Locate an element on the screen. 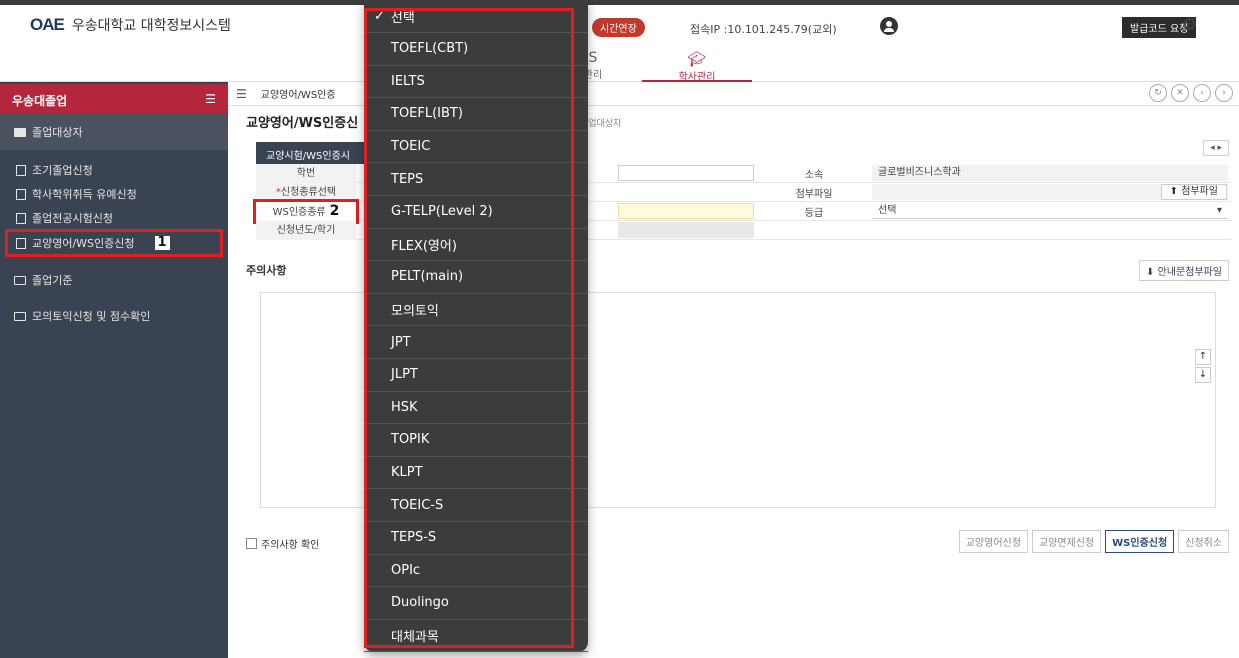 The image size is (1239, 658). prev-tab-icon: ‹ is located at coordinates (1202, 93).